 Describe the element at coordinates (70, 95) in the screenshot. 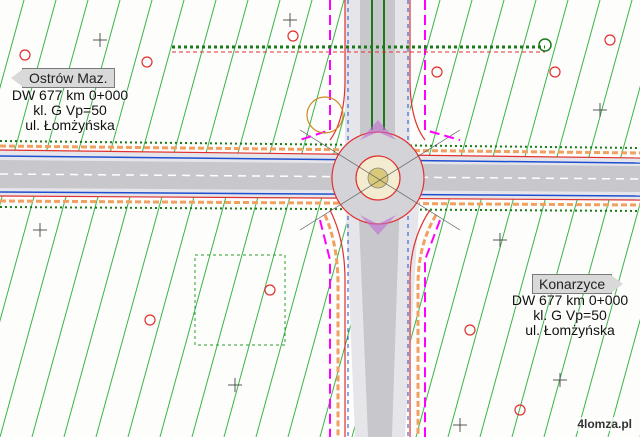

I see `west-road-km: DW 677 km 0+000` at that location.